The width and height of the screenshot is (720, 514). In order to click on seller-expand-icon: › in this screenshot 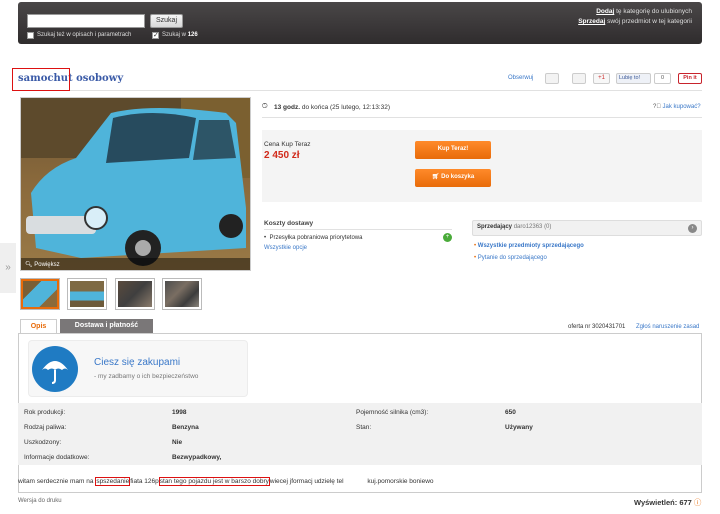, I will do `click(692, 228)`.